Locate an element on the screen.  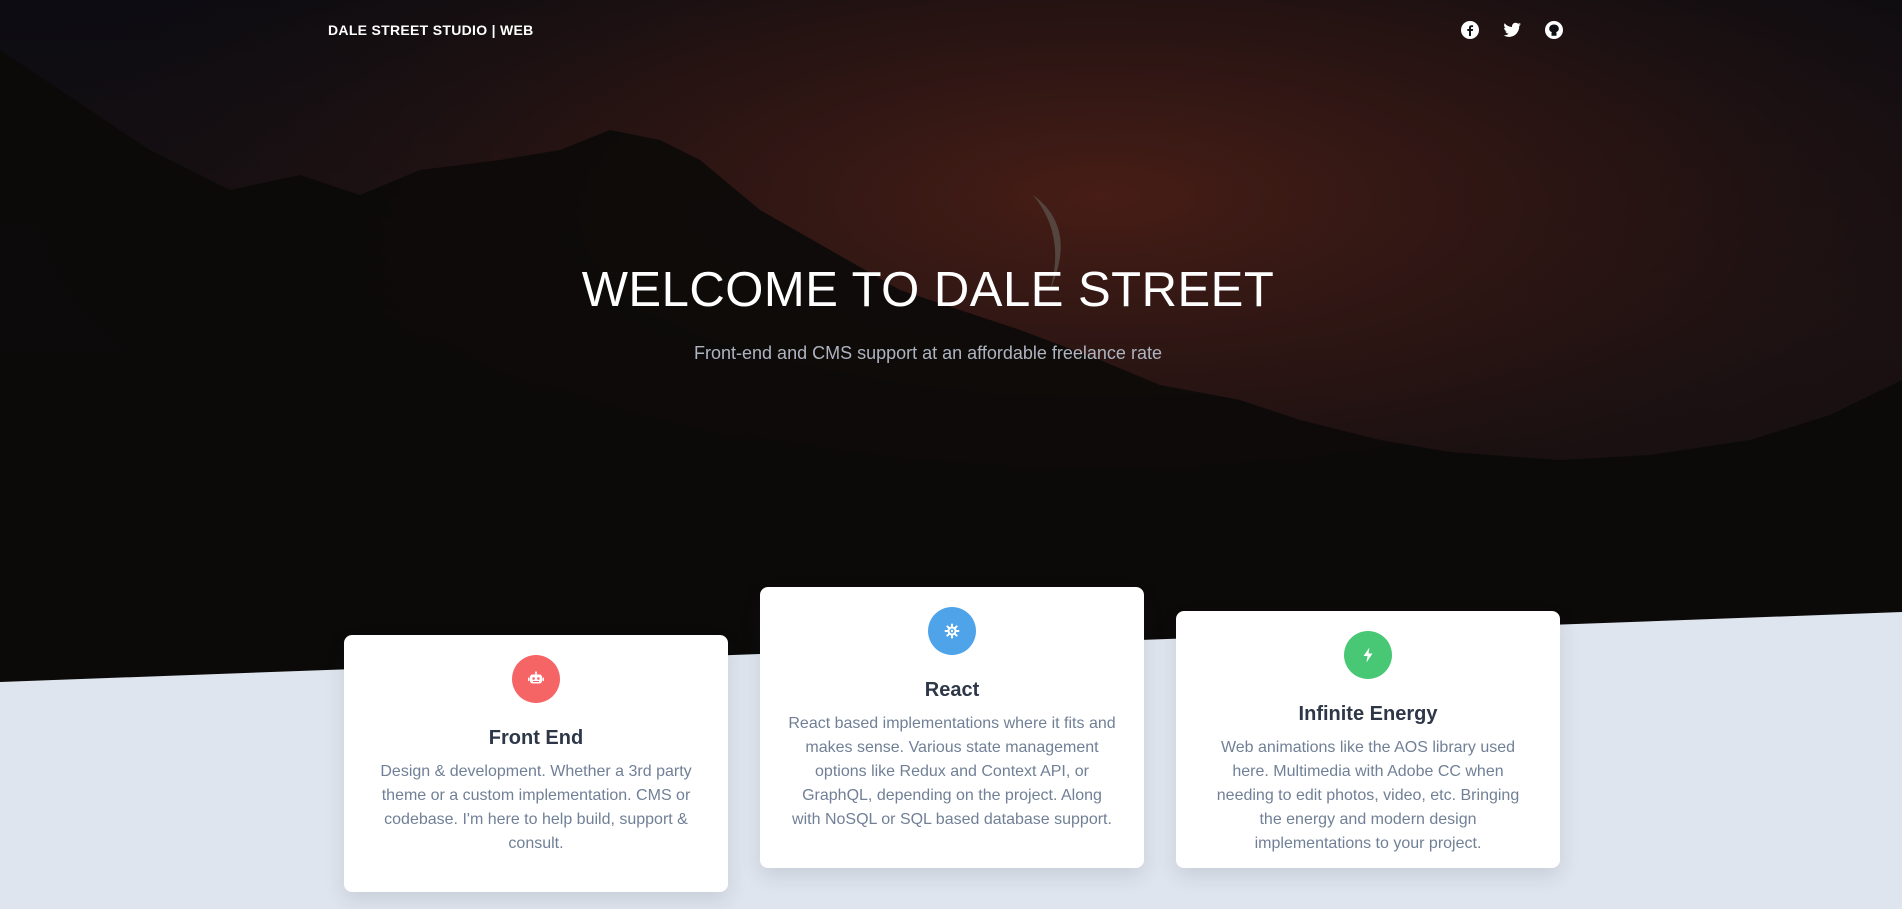
top-navbar: DALE STREET STUDIO | WEB is located at coordinates (951, 30).